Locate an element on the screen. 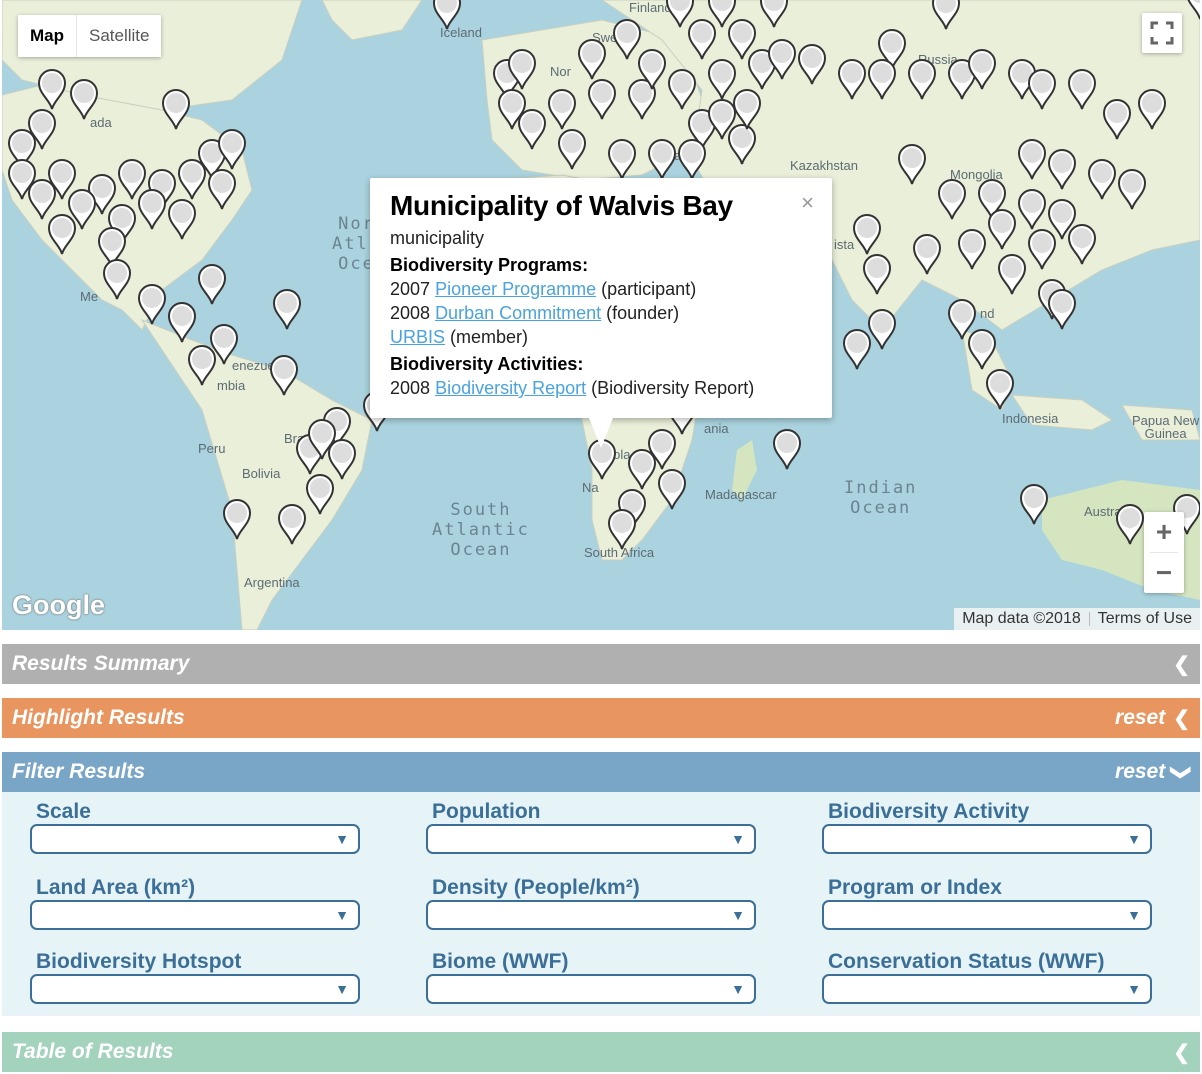 Image resolution: width=1202 pixels, height=1074 pixels. filter-reset-button: reset is located at coordinates (1140, 772).